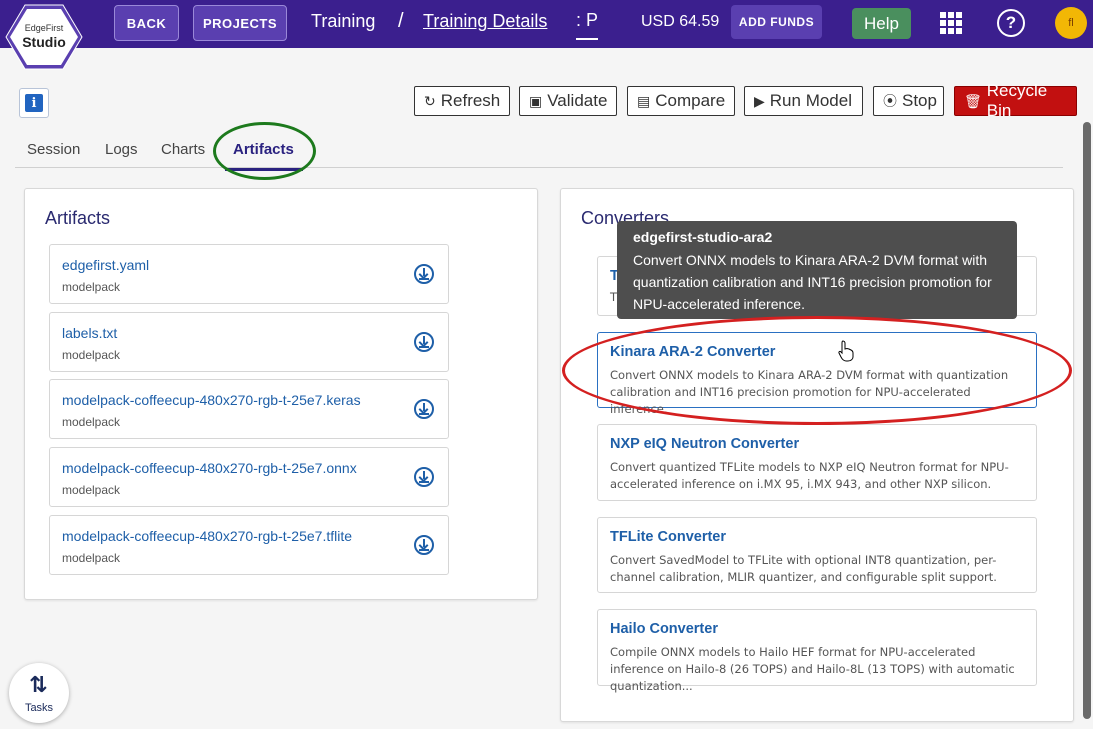  What do you see at coordinates (1011, 23) in the screenshot?
I see `help-circle-icon: ?` at bounding box center [1011, 23].